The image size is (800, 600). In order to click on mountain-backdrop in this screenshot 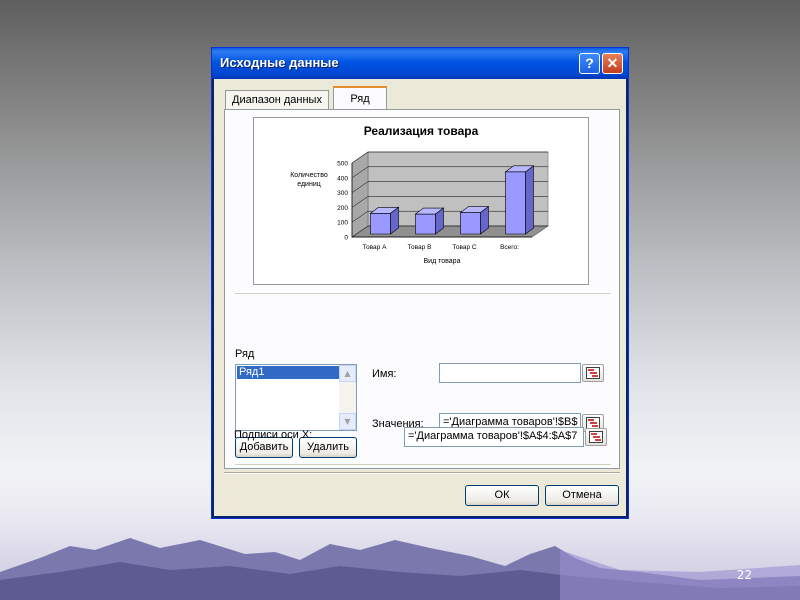, I will do `click(400, 569)`.